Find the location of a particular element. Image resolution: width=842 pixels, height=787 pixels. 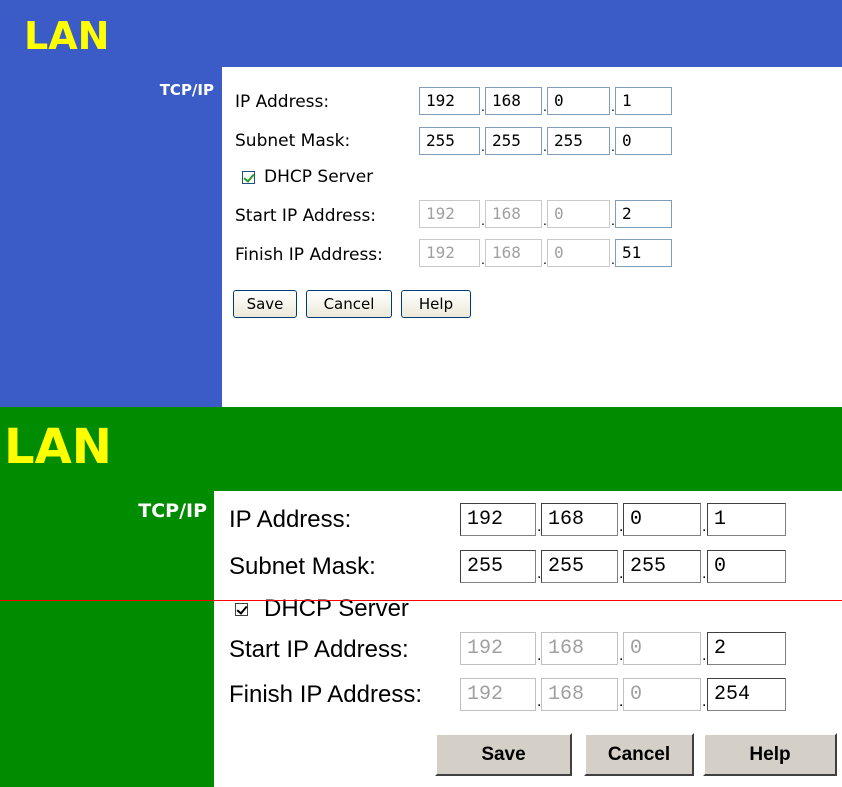

red-divider-line is located at coordinates (421, 600).